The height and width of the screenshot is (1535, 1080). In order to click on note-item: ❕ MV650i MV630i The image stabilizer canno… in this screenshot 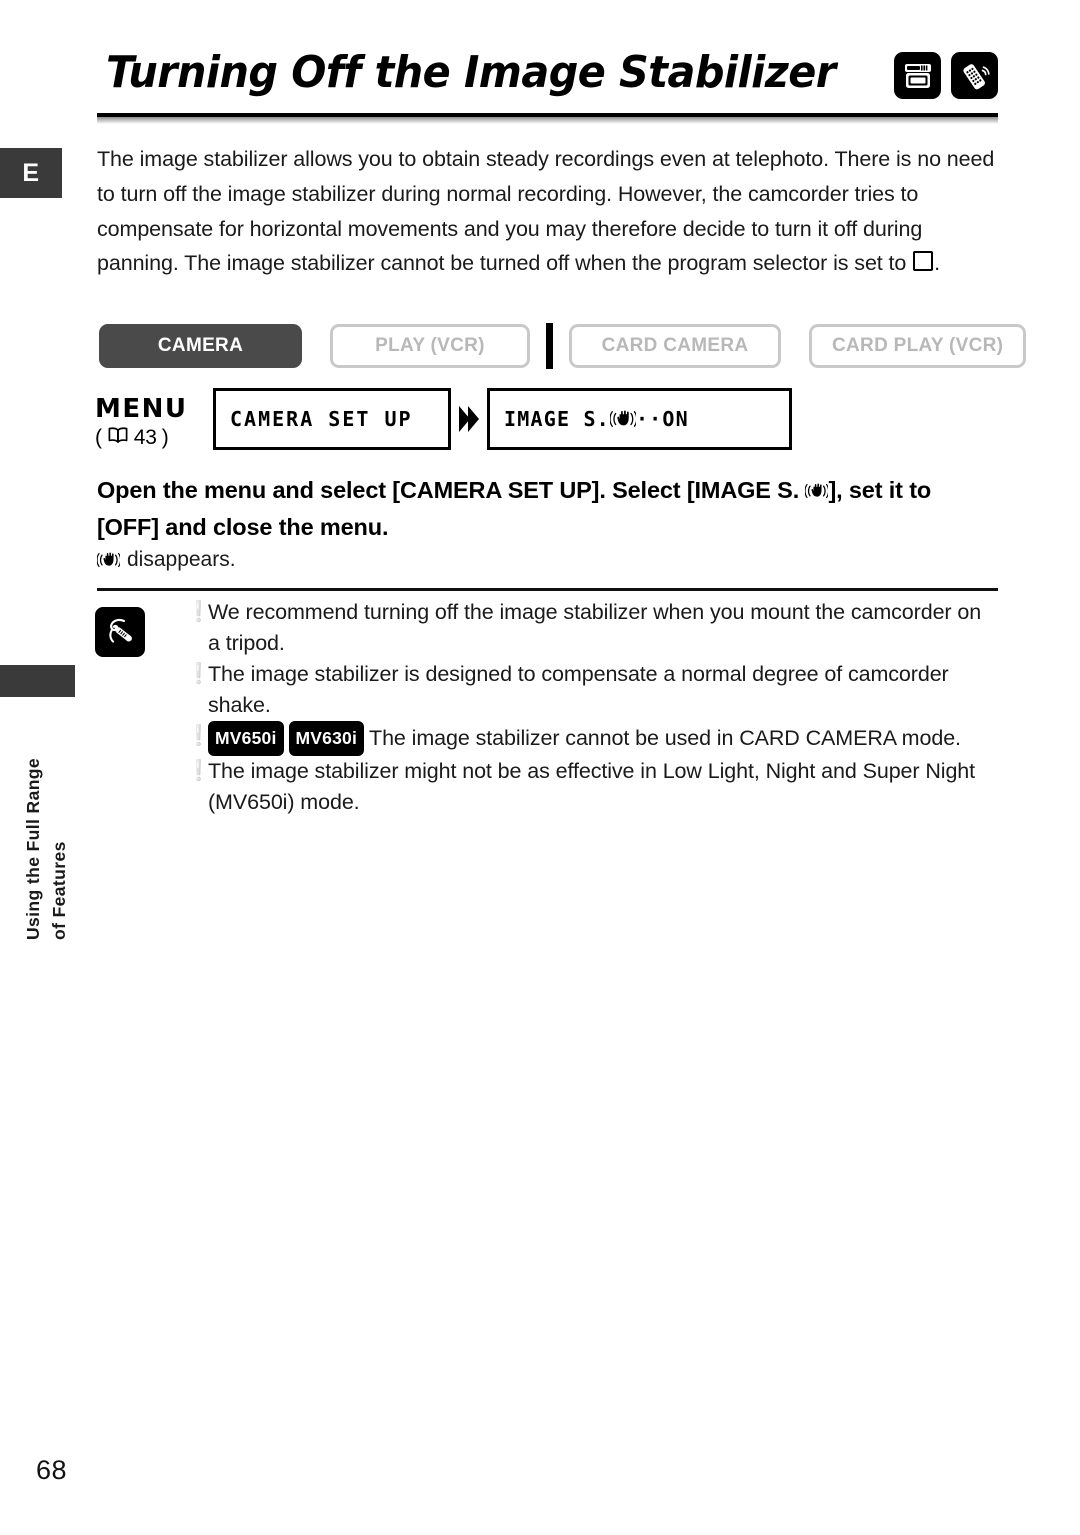, I will do `click(591, 738)`.